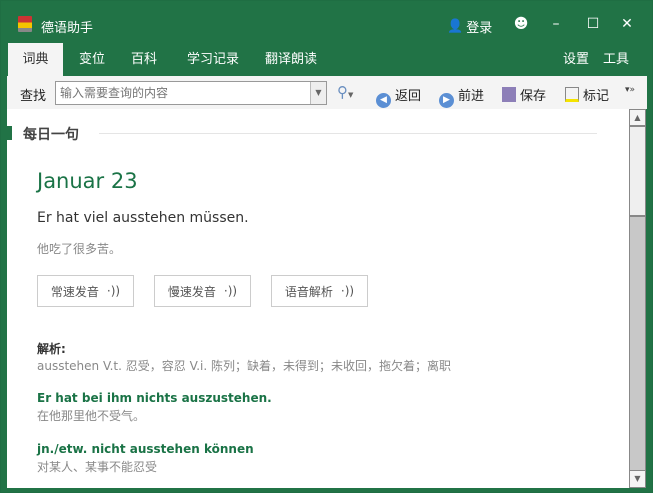 This screenshot has height=493, width=653. I want to click on main-tabs: 词典 变位 百科 学习记录 翻译朗读 设置 工具 ▼, so click(326, 70).